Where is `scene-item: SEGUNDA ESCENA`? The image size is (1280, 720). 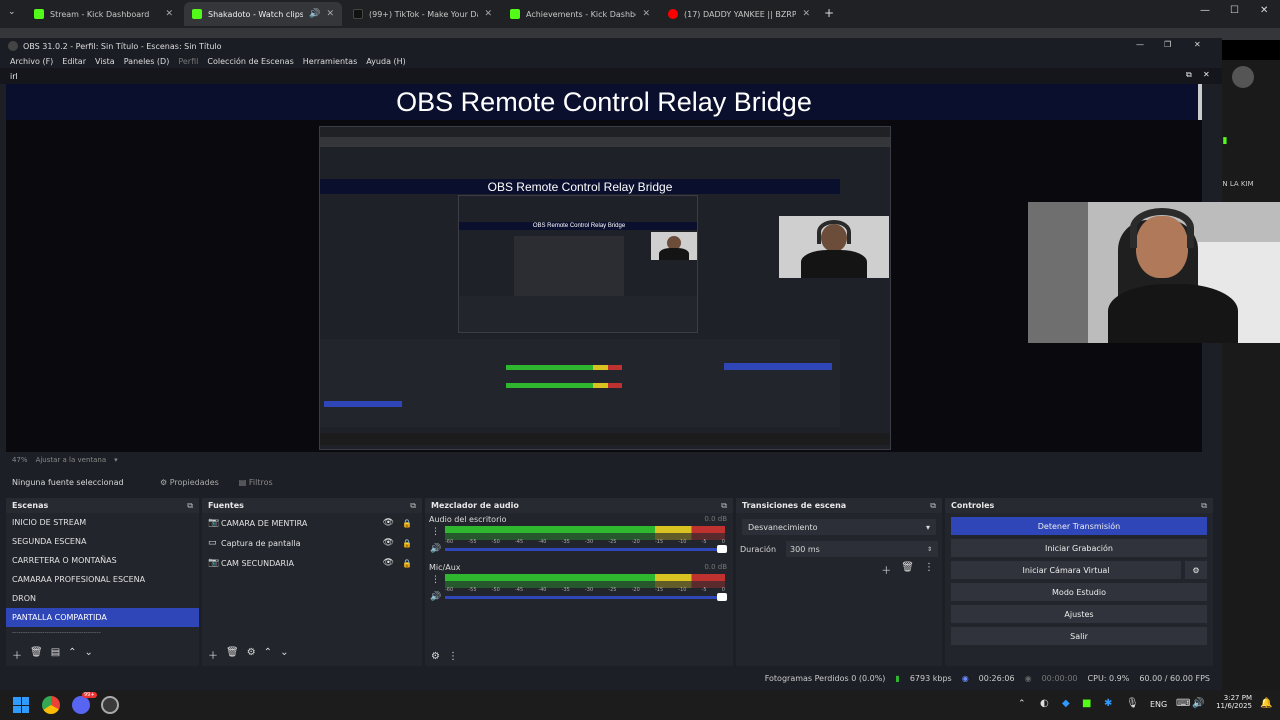 scene-item: SEGUNDA ESCENA is located at coordinates (102, 541).